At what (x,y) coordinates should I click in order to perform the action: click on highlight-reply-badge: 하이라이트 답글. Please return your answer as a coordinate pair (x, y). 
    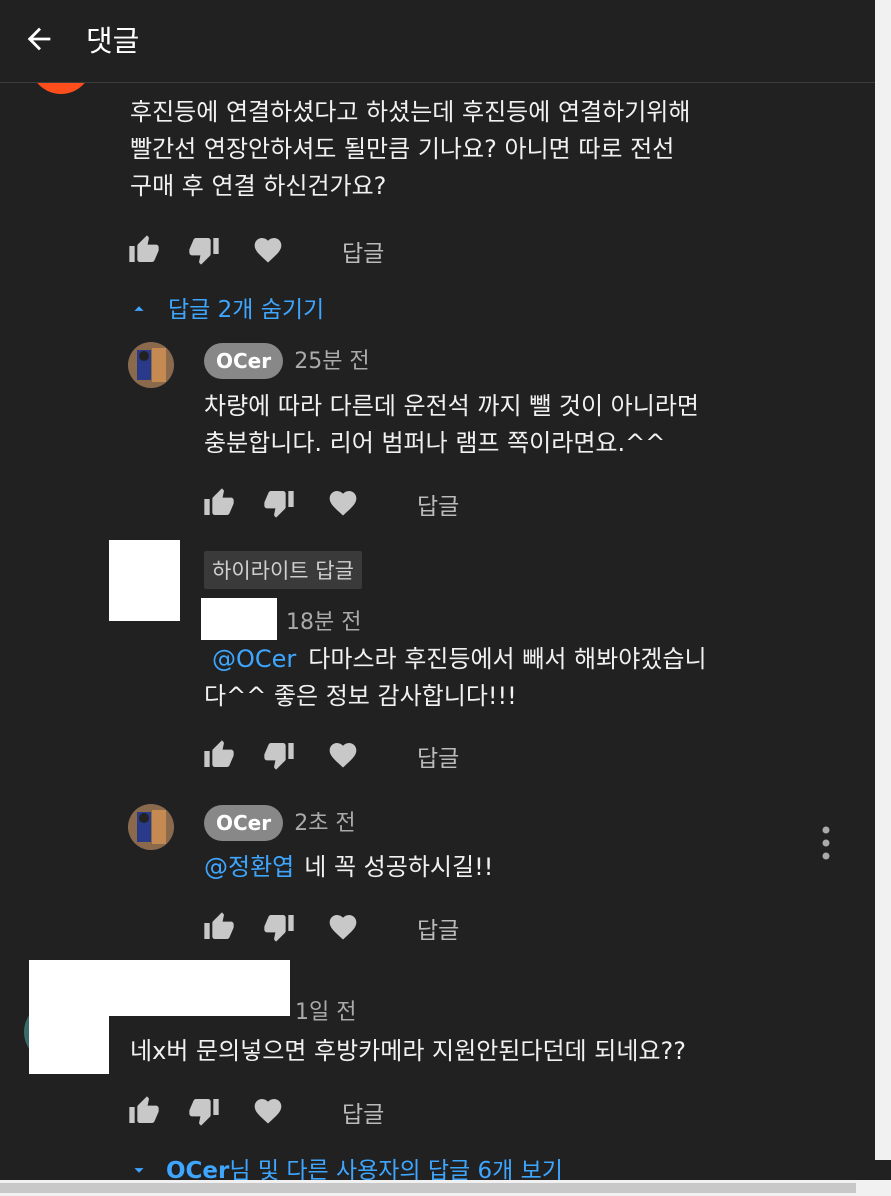
    Looking at the image, I should click on (283, 570).